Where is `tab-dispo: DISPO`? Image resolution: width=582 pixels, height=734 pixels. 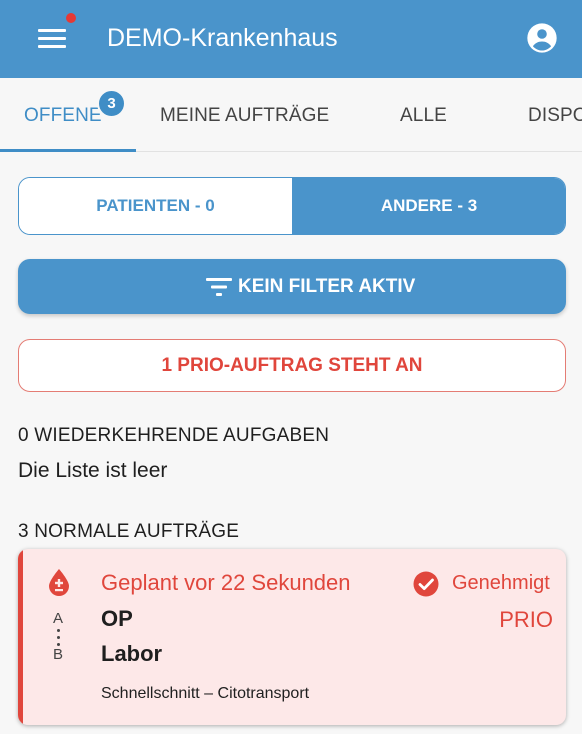 tab-dispo: DISPO is located at coordinates (555, 114).